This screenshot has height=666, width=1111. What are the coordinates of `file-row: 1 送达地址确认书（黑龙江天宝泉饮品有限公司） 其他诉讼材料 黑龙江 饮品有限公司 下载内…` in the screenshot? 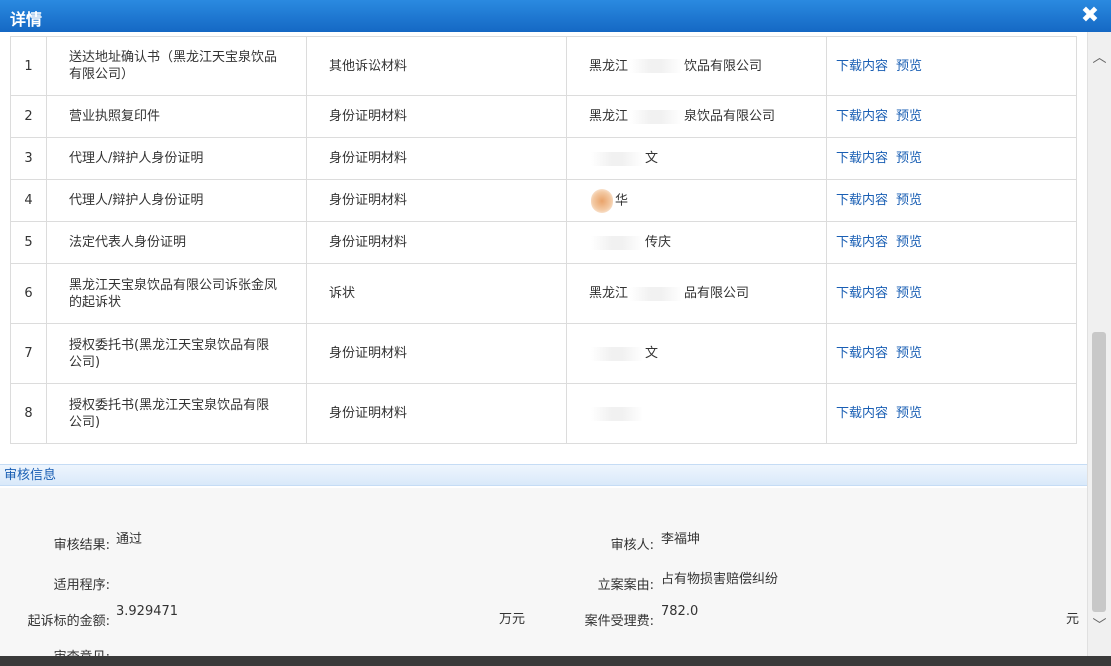 It's located at (543, 66).